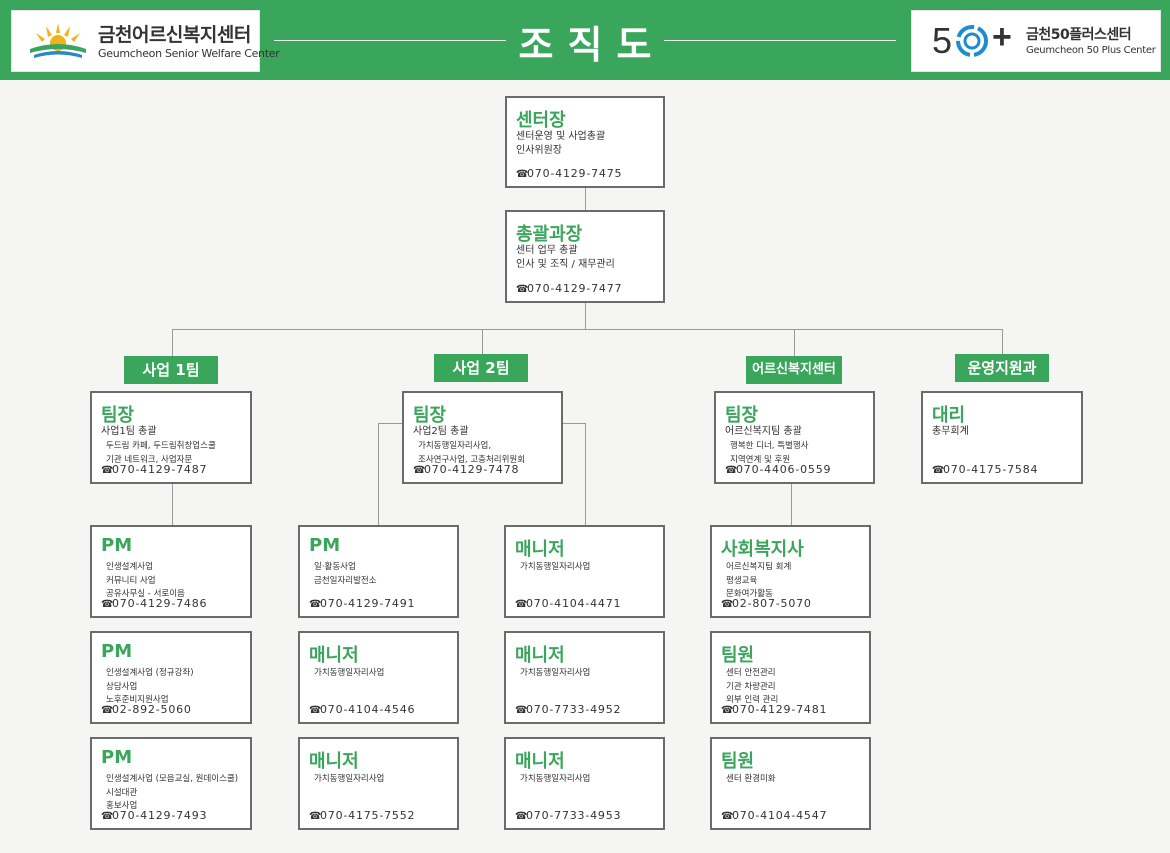 The height and width of the screenshot is (853, 1170). I want to click on box-role: 어르신복지팀 총괄, so click(763, 431).